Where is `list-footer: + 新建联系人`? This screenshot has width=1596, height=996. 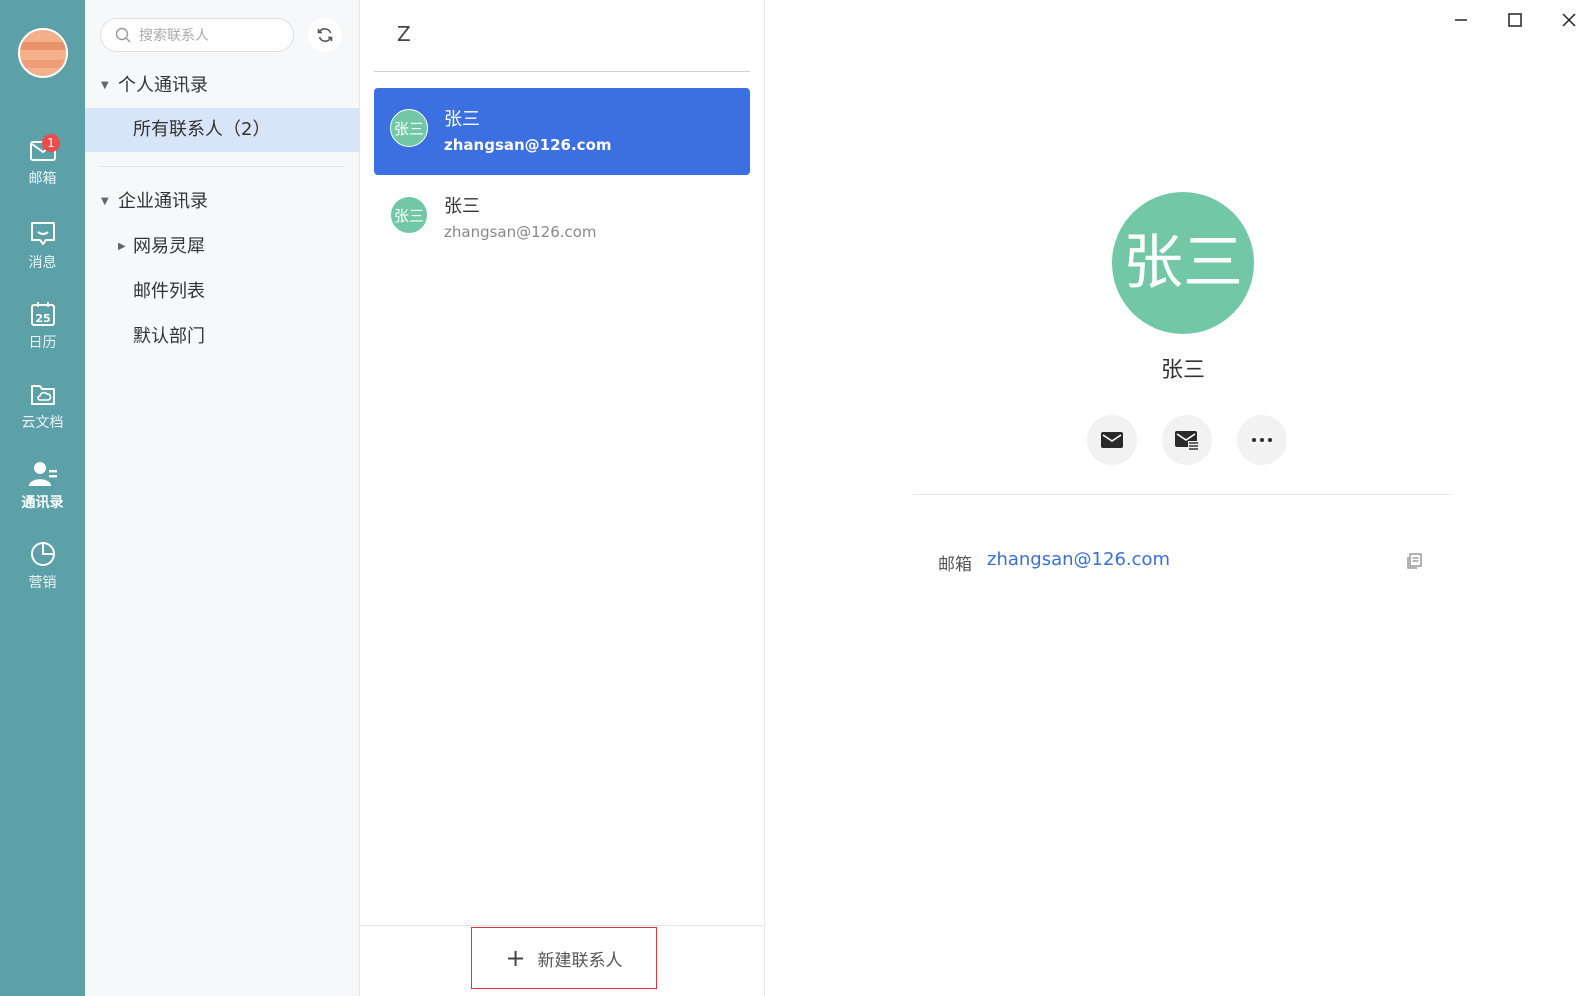 list-footer: + 新建联系人 is located at coordinates (562, 960).